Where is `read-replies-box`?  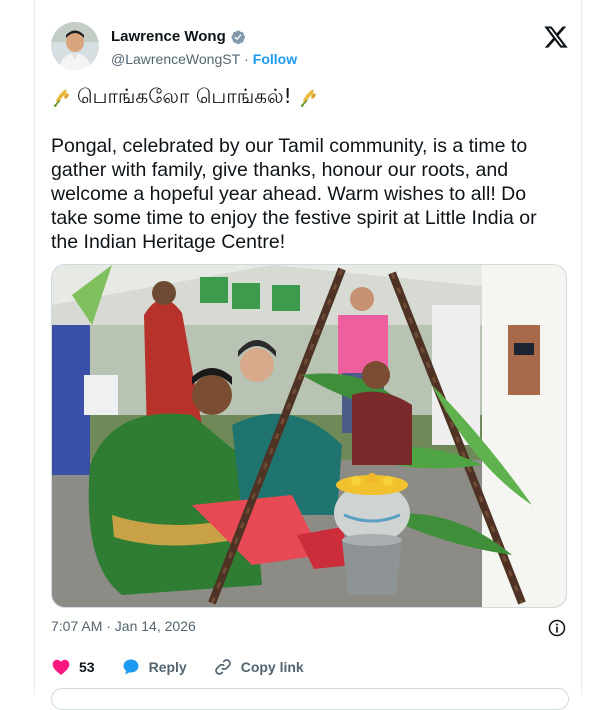
read-replies-box is located at coordinates (310, 699).